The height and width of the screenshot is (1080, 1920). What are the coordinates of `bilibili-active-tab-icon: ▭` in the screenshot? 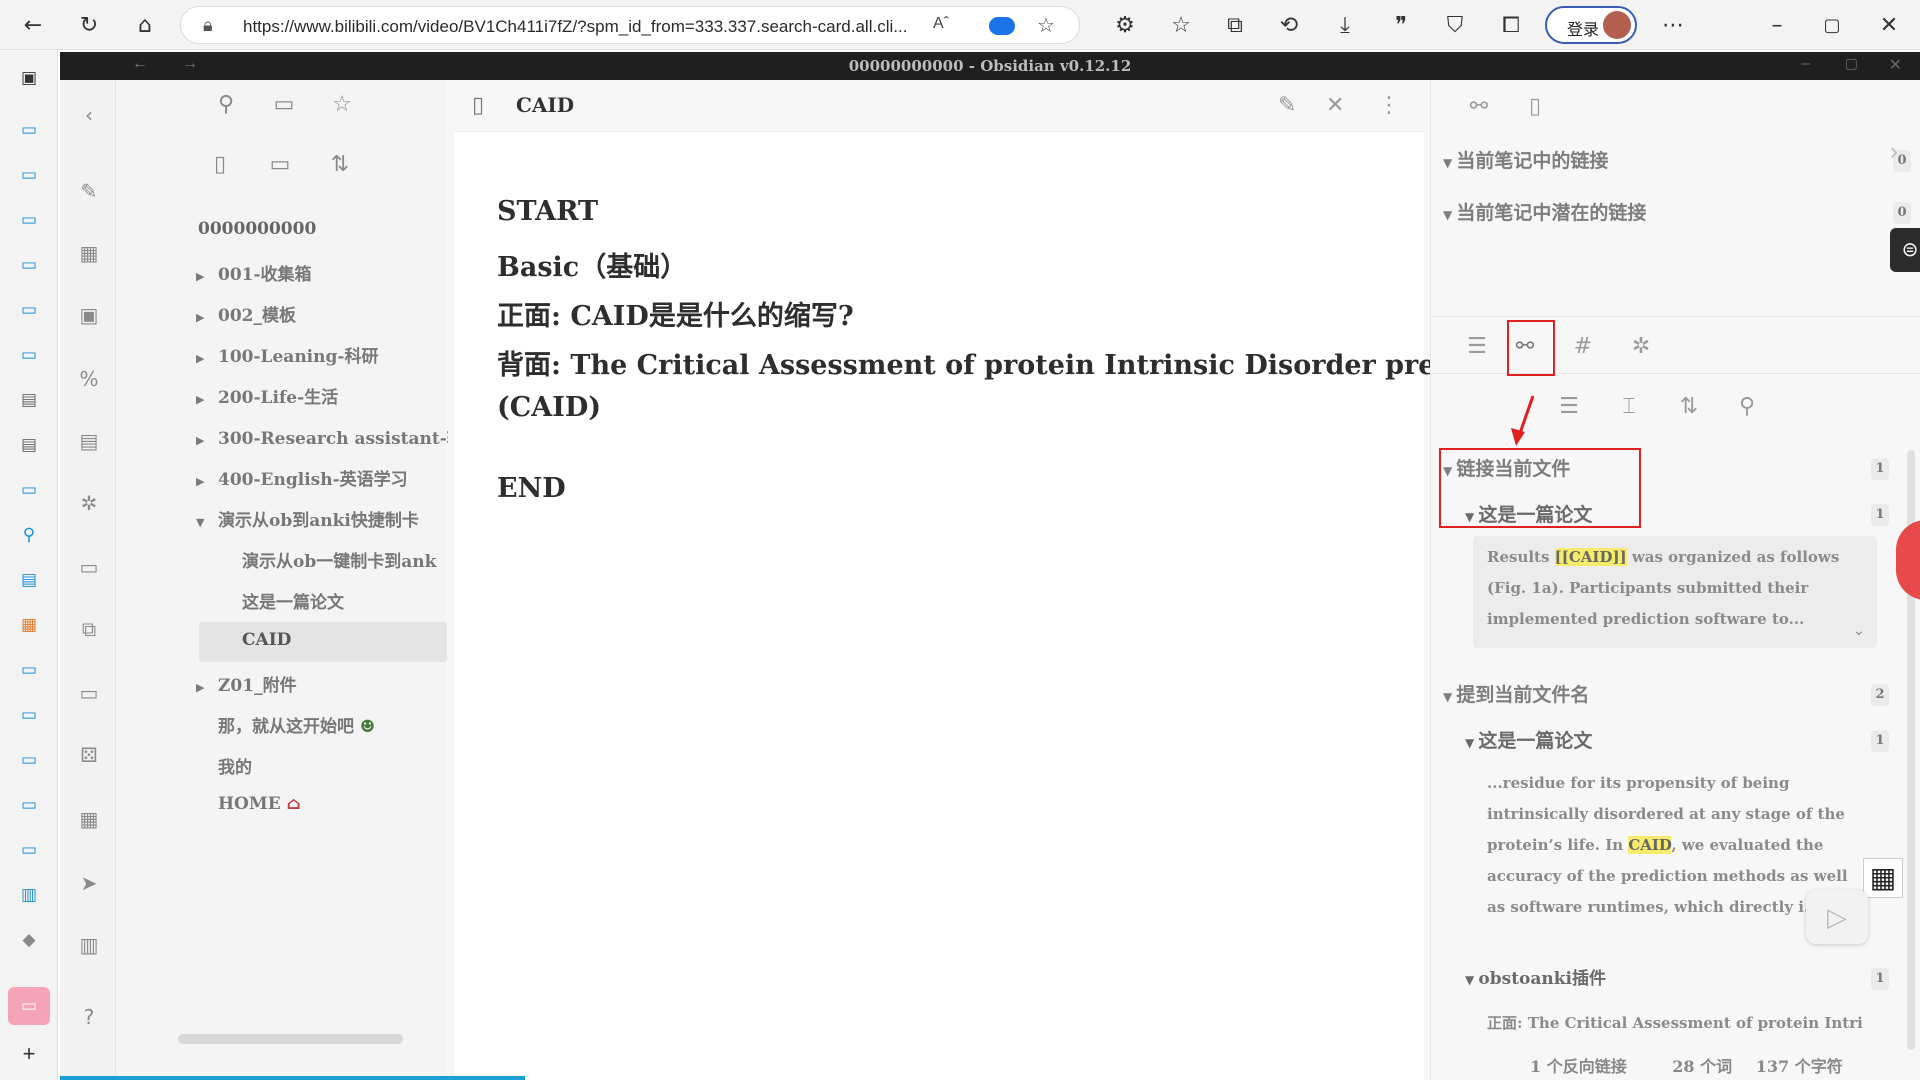 It's located at (29, 1006).